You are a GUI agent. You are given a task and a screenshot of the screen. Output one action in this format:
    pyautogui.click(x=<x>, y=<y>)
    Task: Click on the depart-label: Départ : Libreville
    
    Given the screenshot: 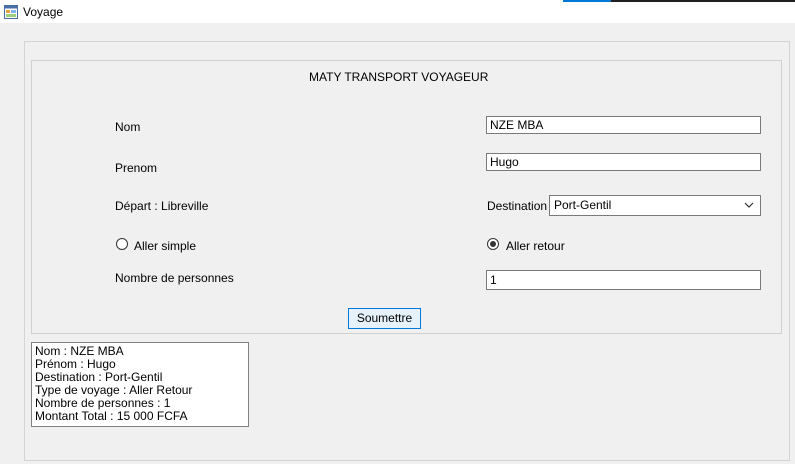 What is the action you would take?
    pyautogui.click(x=162, y=206)
    